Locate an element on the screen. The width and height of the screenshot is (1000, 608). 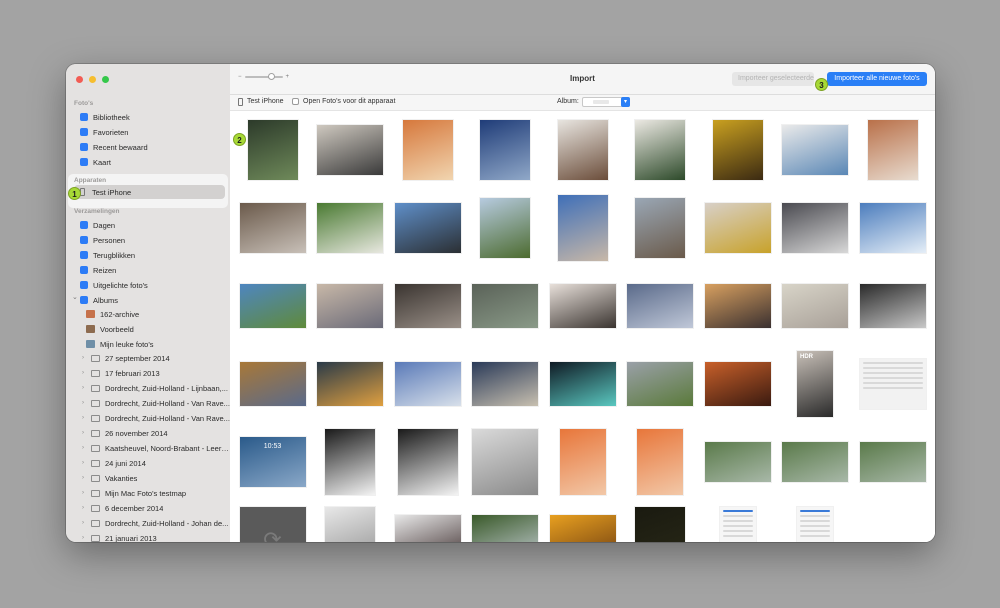
sidebar-item-dagen: Dagen is located at coordinates (148, 225).